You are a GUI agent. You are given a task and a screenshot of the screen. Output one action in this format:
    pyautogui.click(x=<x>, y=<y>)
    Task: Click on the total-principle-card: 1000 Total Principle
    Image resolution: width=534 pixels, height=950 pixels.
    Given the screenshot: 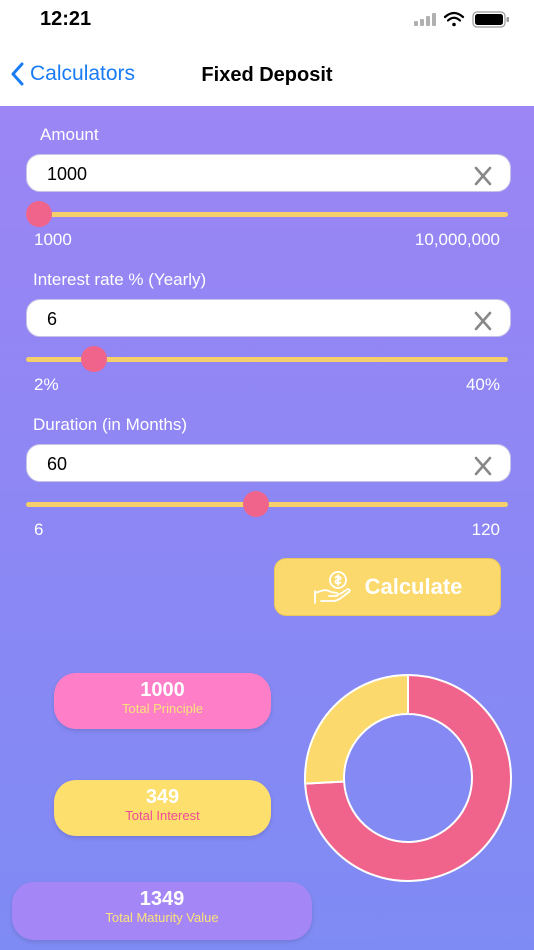 What is the action you would take?
    pyautogui.click(x=162, y=701)
    